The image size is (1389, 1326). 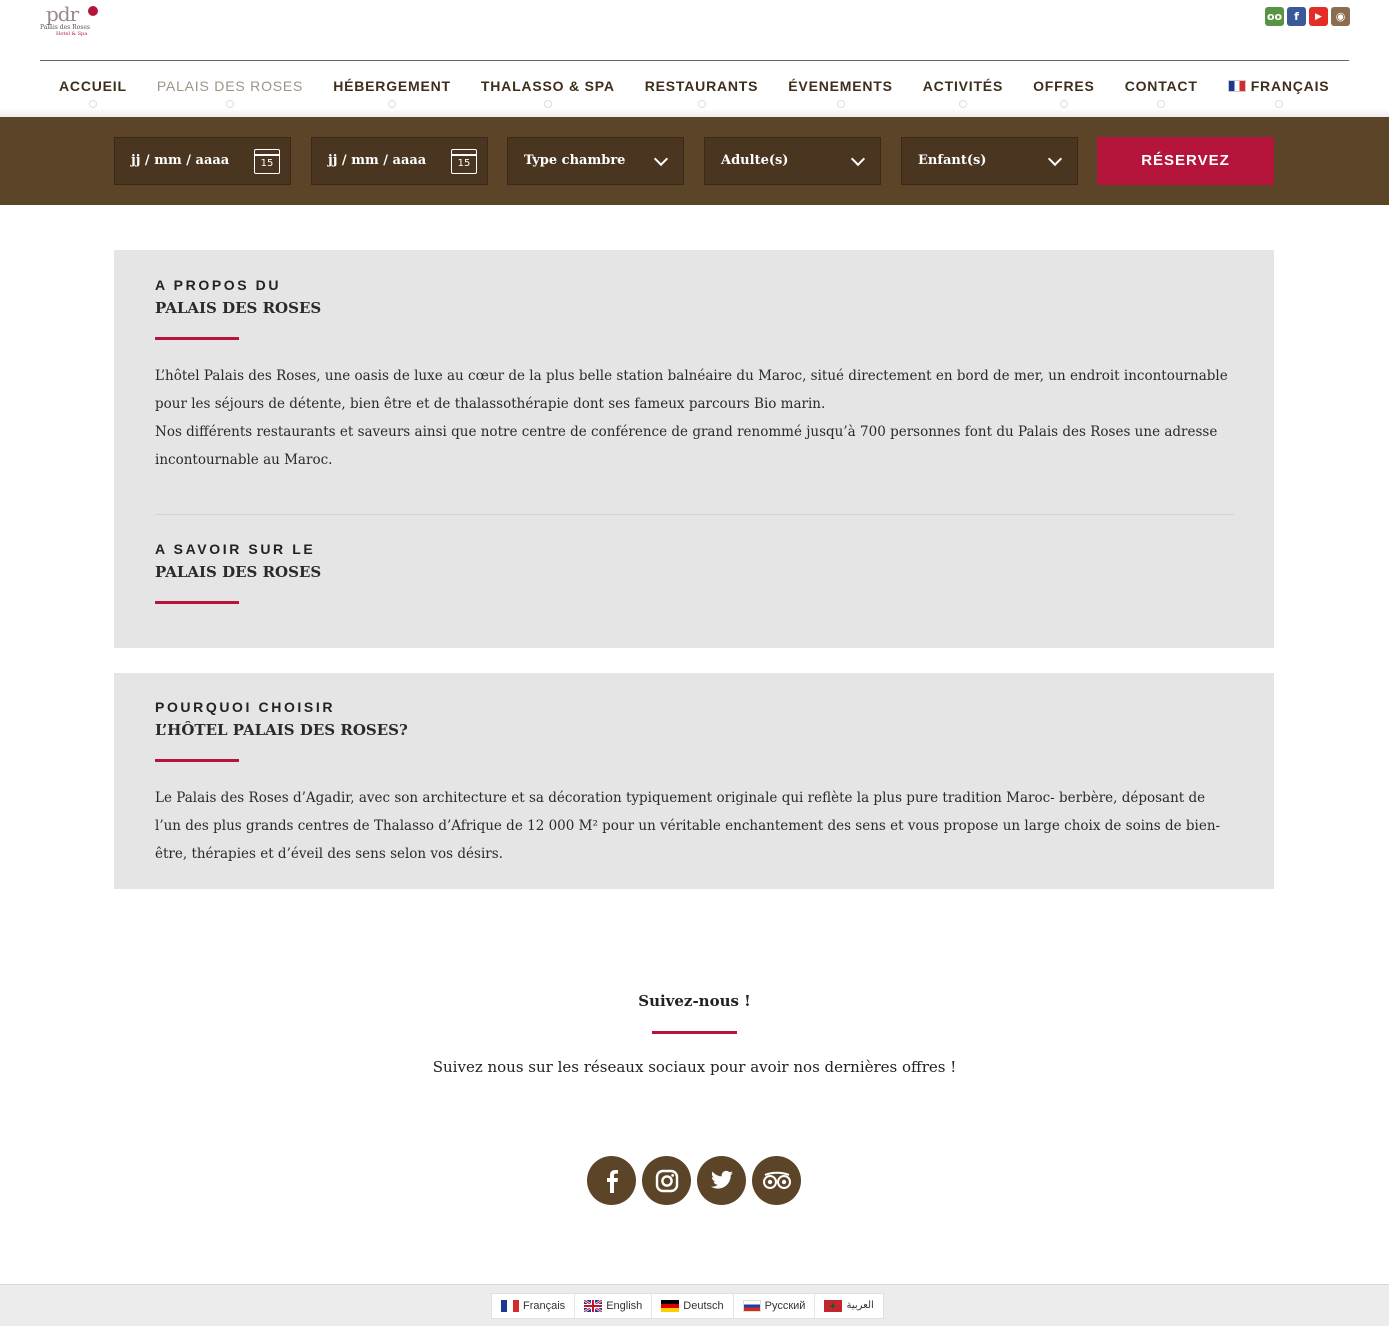 What do you see at coordinates (65, 27) in the screenshot?
I see `logo-subtitle: Palais des Roses` at bounding box center [65, 27].